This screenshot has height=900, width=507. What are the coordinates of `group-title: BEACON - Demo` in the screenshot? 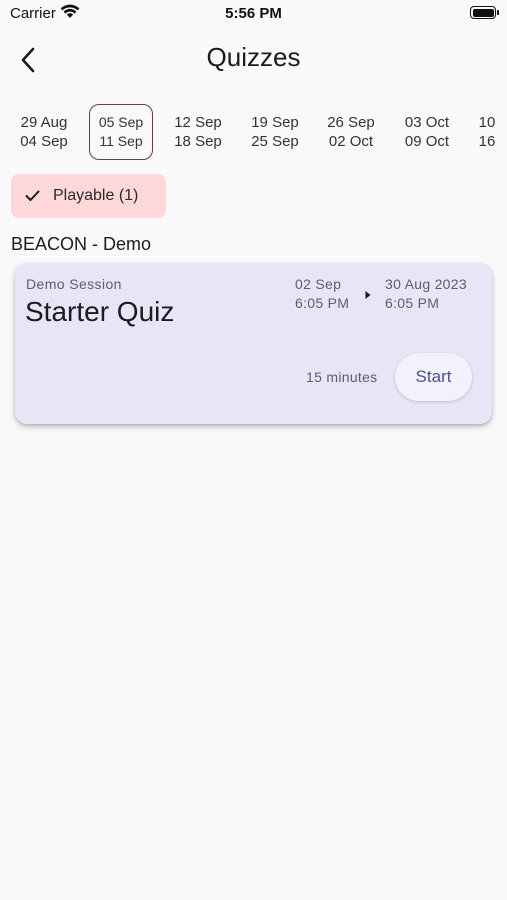 It's located at (81, 244).